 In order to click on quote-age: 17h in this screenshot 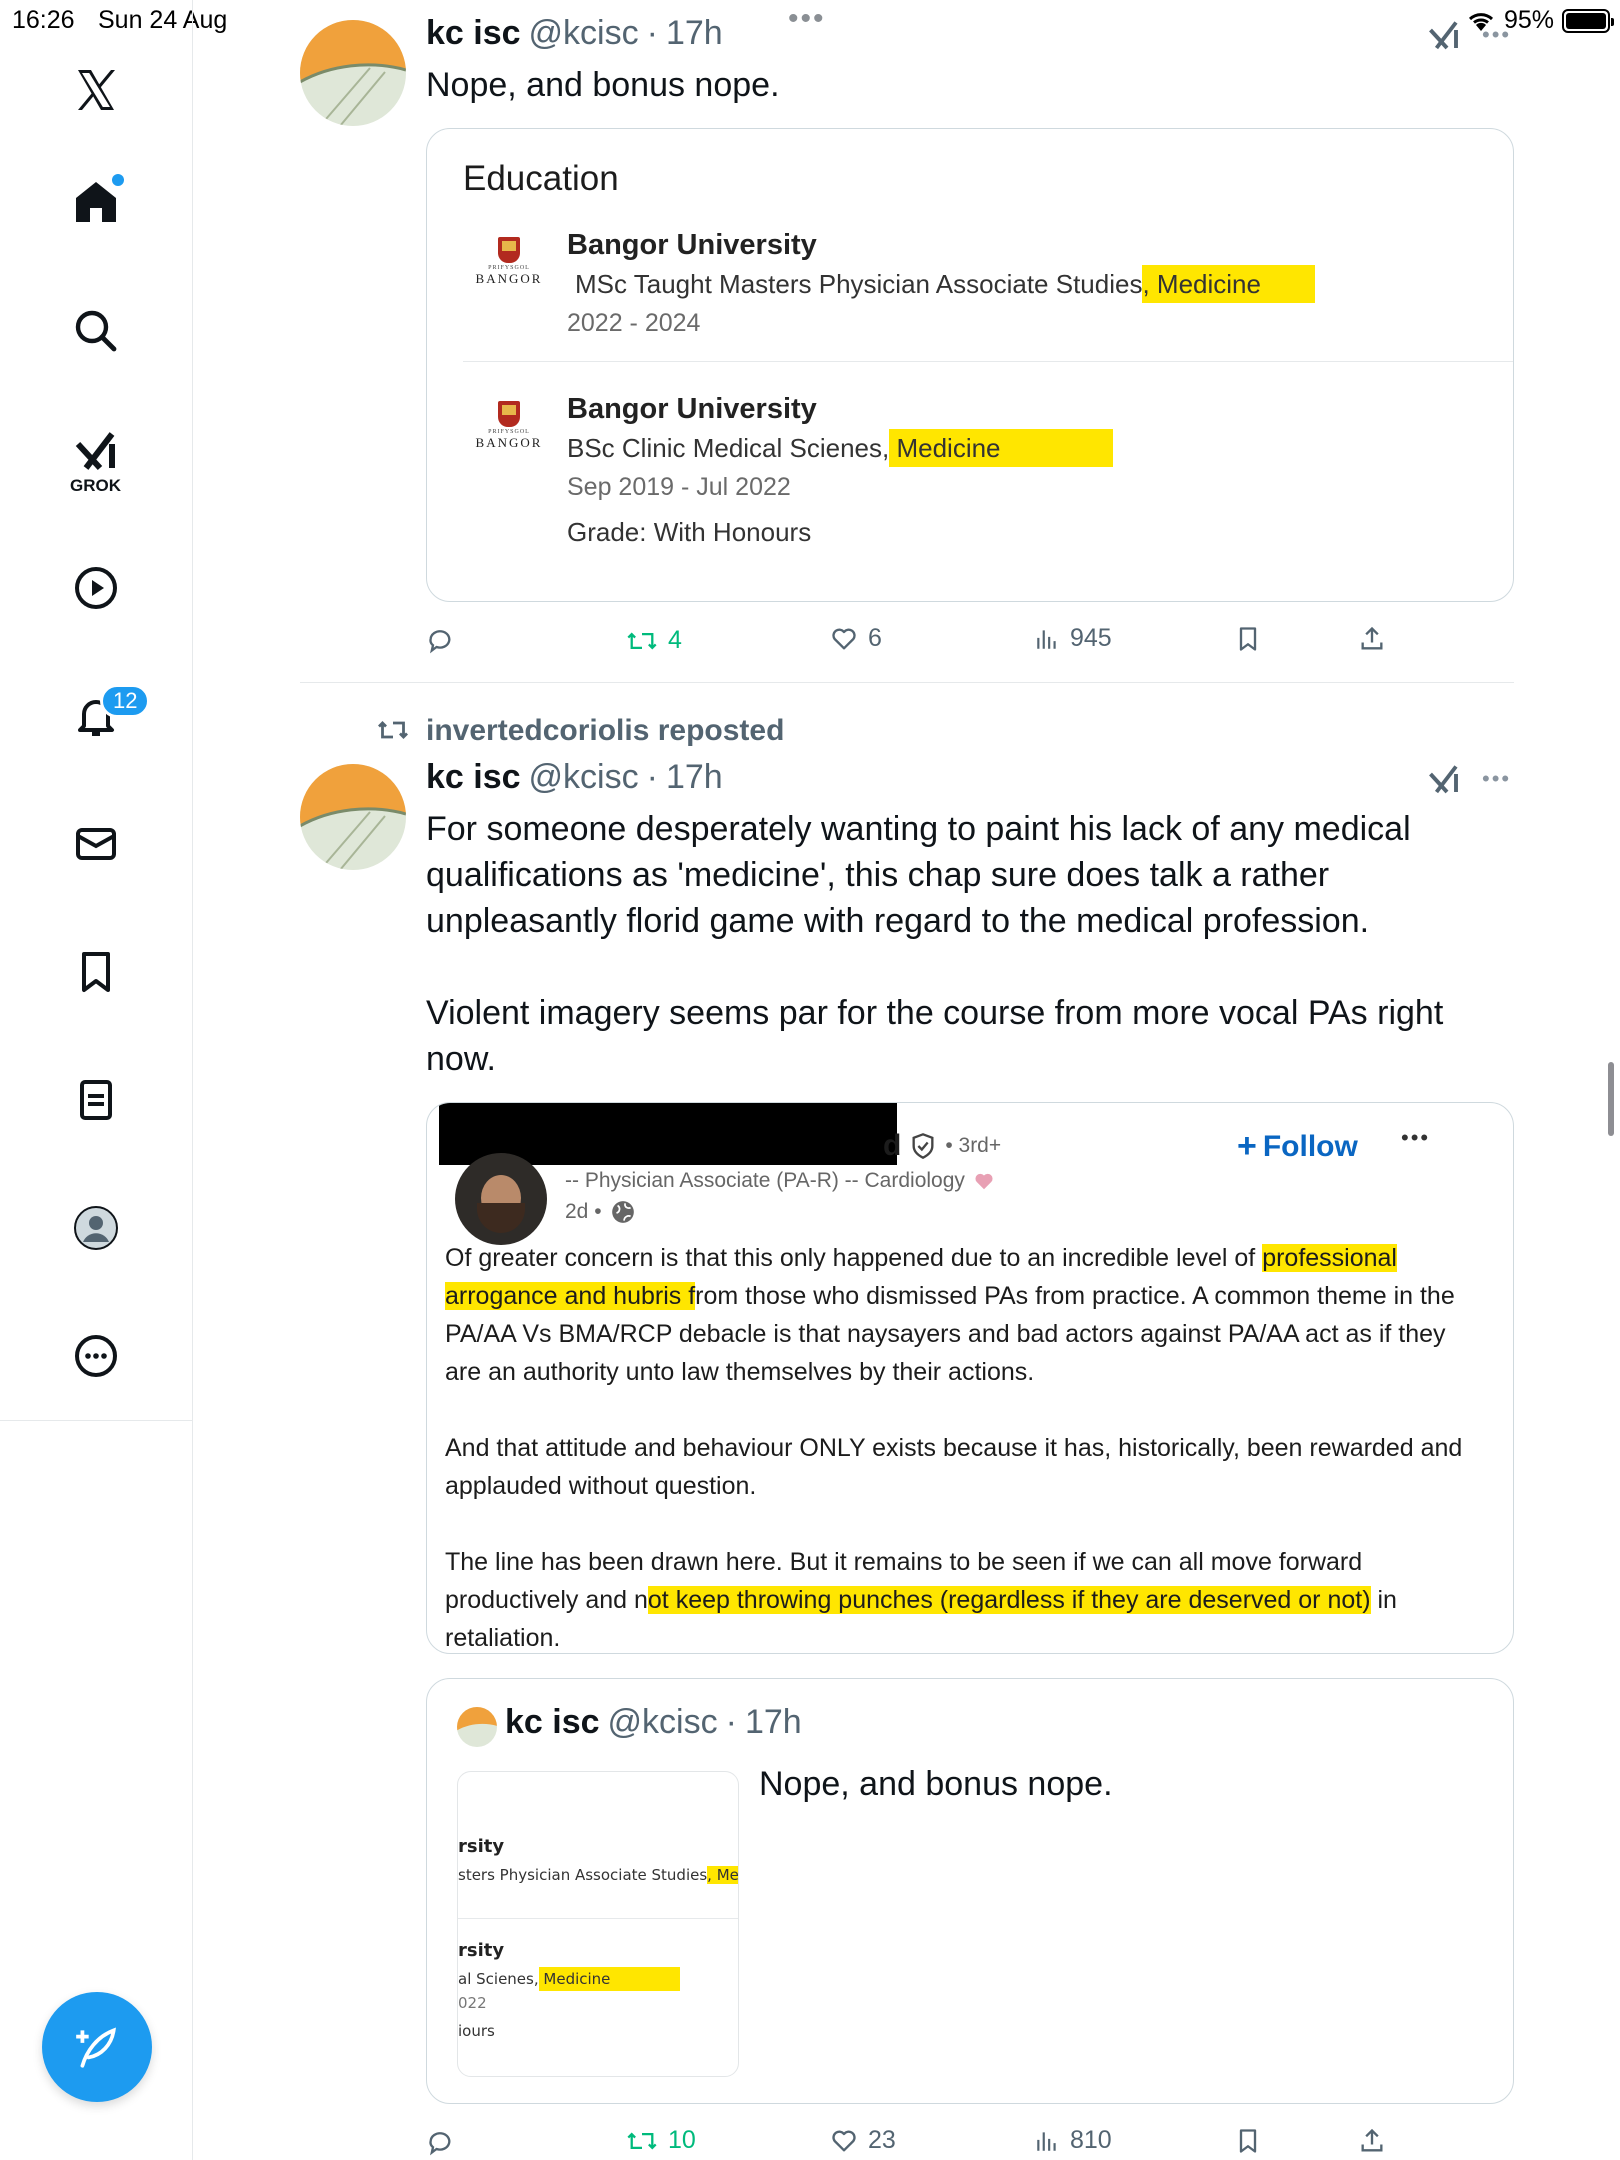, I will do `click(773, 1722)`.